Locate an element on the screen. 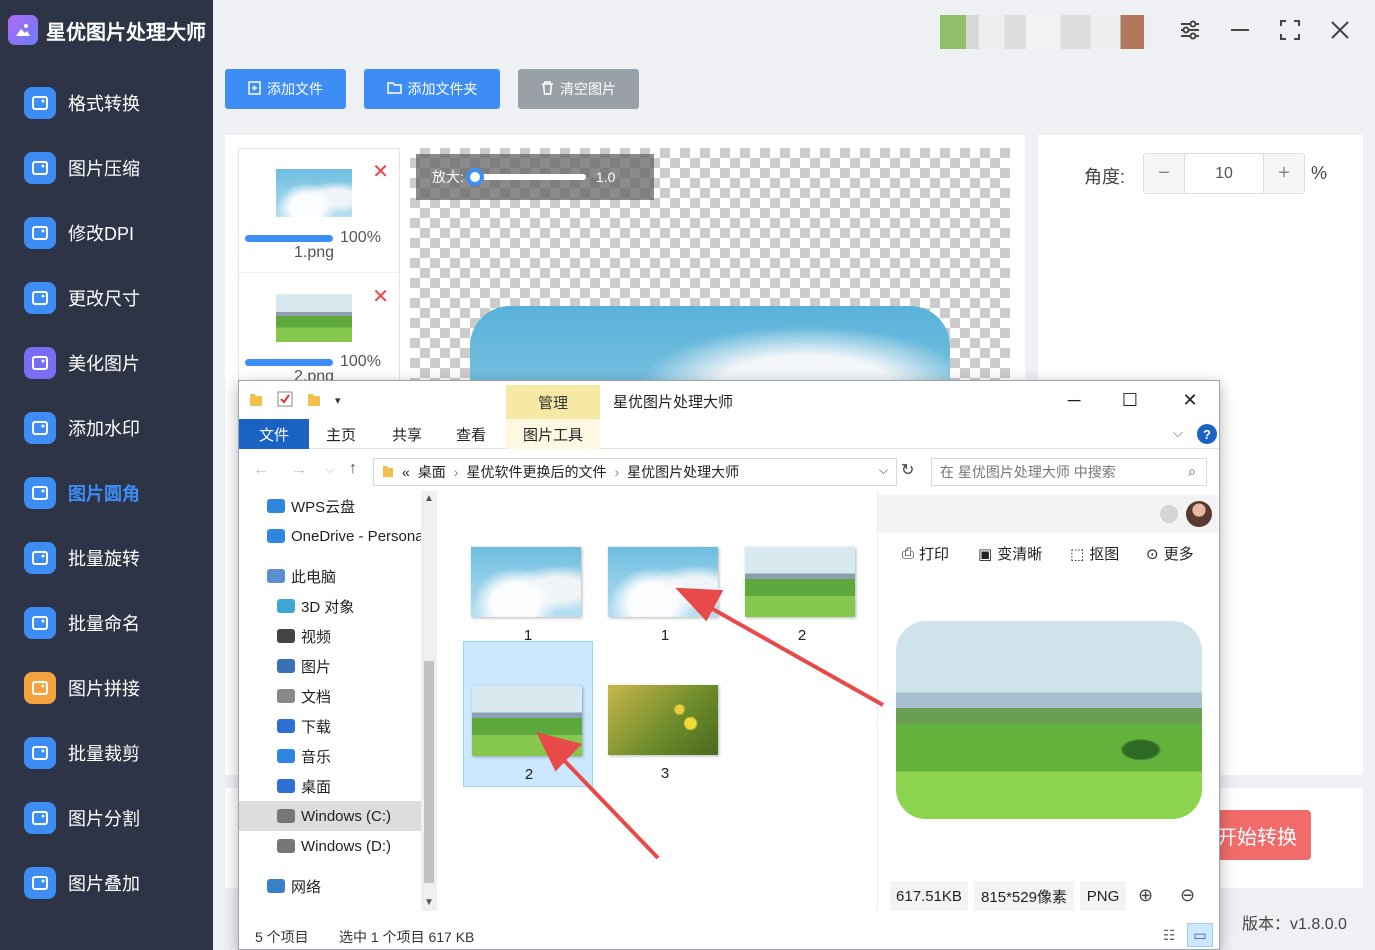 The width and height of the screenshot is (1375, 950). print-action: ⎙ 打印 is located at coordinates (925, 553).